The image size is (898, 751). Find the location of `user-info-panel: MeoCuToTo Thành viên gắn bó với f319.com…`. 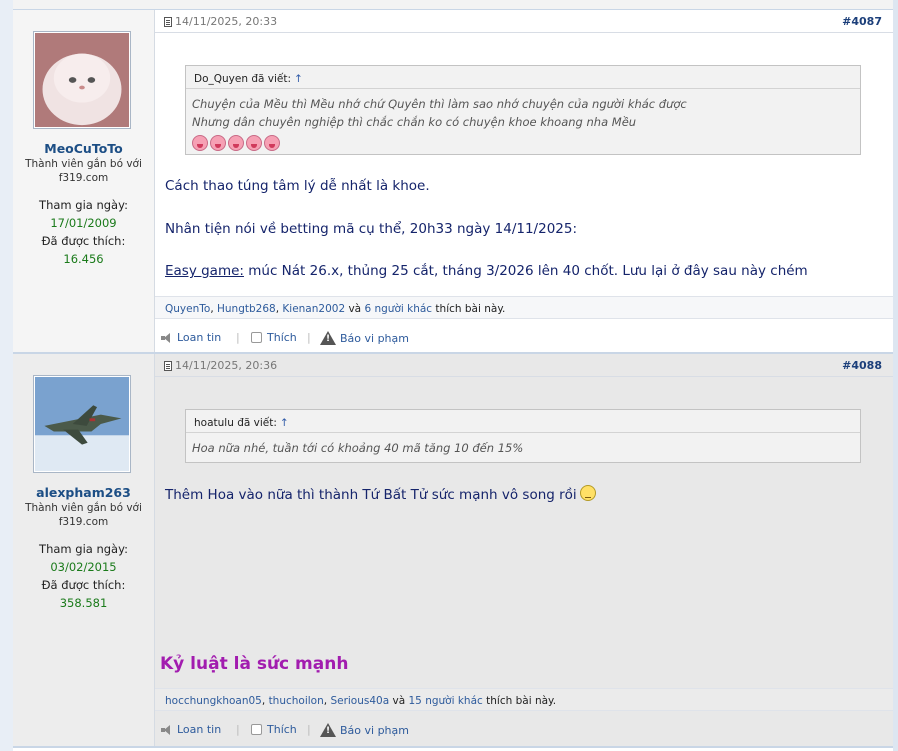

user-info-panel: MeoCuToTo Thành viên gắn bó với f319.com… is located at coordinates (84, 181).